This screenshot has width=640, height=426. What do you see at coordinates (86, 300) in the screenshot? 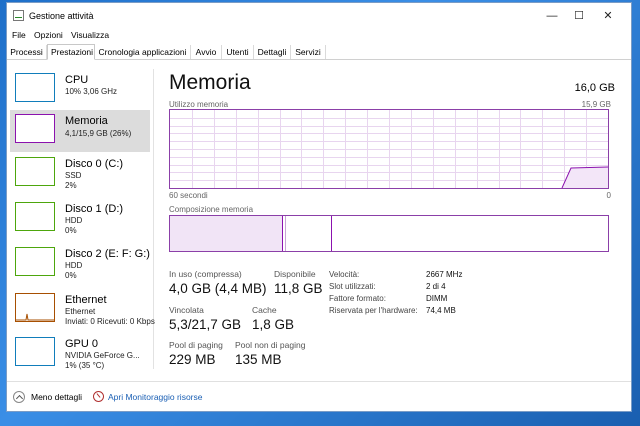
I see `sidebar-item-label: Ethernet` at bounding box center [86, 300].